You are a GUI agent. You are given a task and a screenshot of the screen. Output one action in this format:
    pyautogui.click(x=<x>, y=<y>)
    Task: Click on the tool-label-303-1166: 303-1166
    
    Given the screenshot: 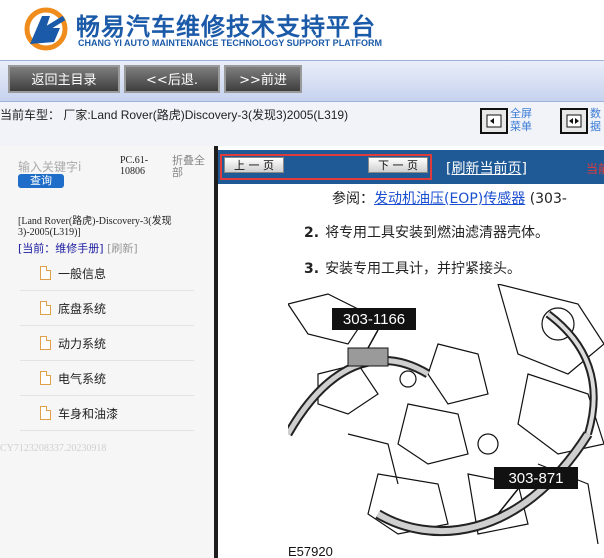 What is the action you would take?
    pyautogui.click(x=374, y=319)
    